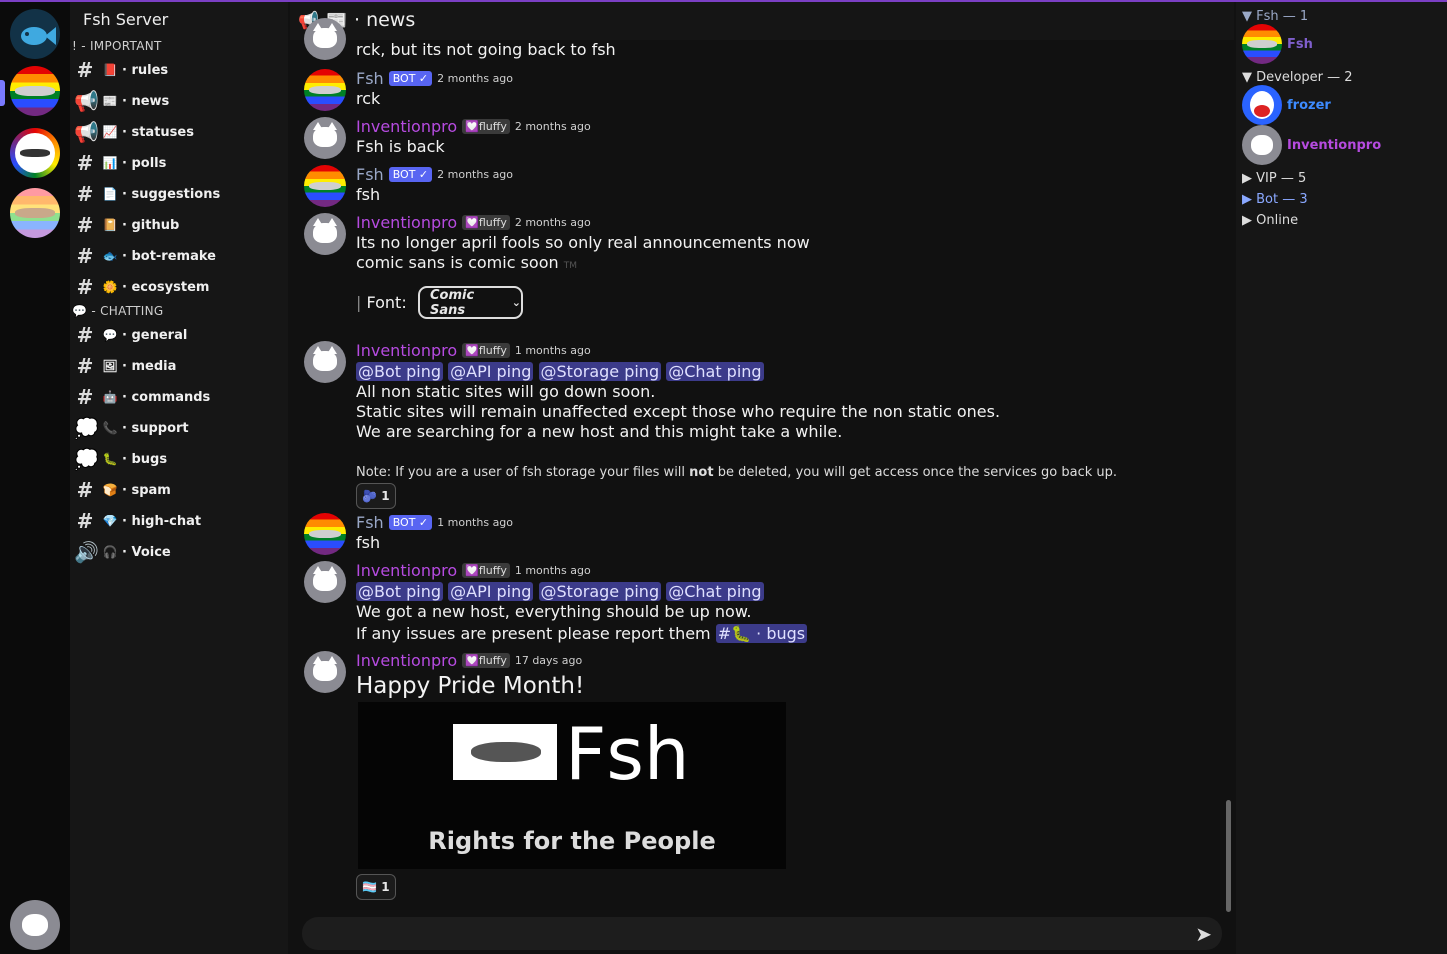 The height and width of the screenshot is (954, 1447). Describe the element at coordinates (122, 552) in the screenshot. I see `channel-voice: 🔊 🎧 · Voice` at that location.